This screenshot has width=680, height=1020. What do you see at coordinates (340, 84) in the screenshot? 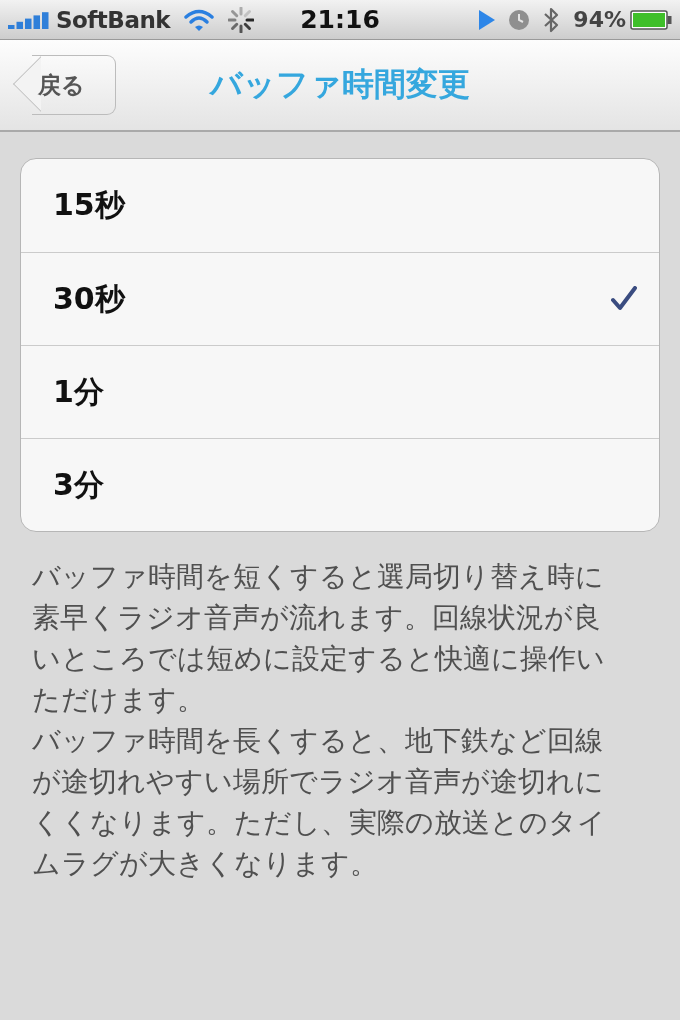
I see `page-title: バッファ時間変更` at bounding box center [340, 84].